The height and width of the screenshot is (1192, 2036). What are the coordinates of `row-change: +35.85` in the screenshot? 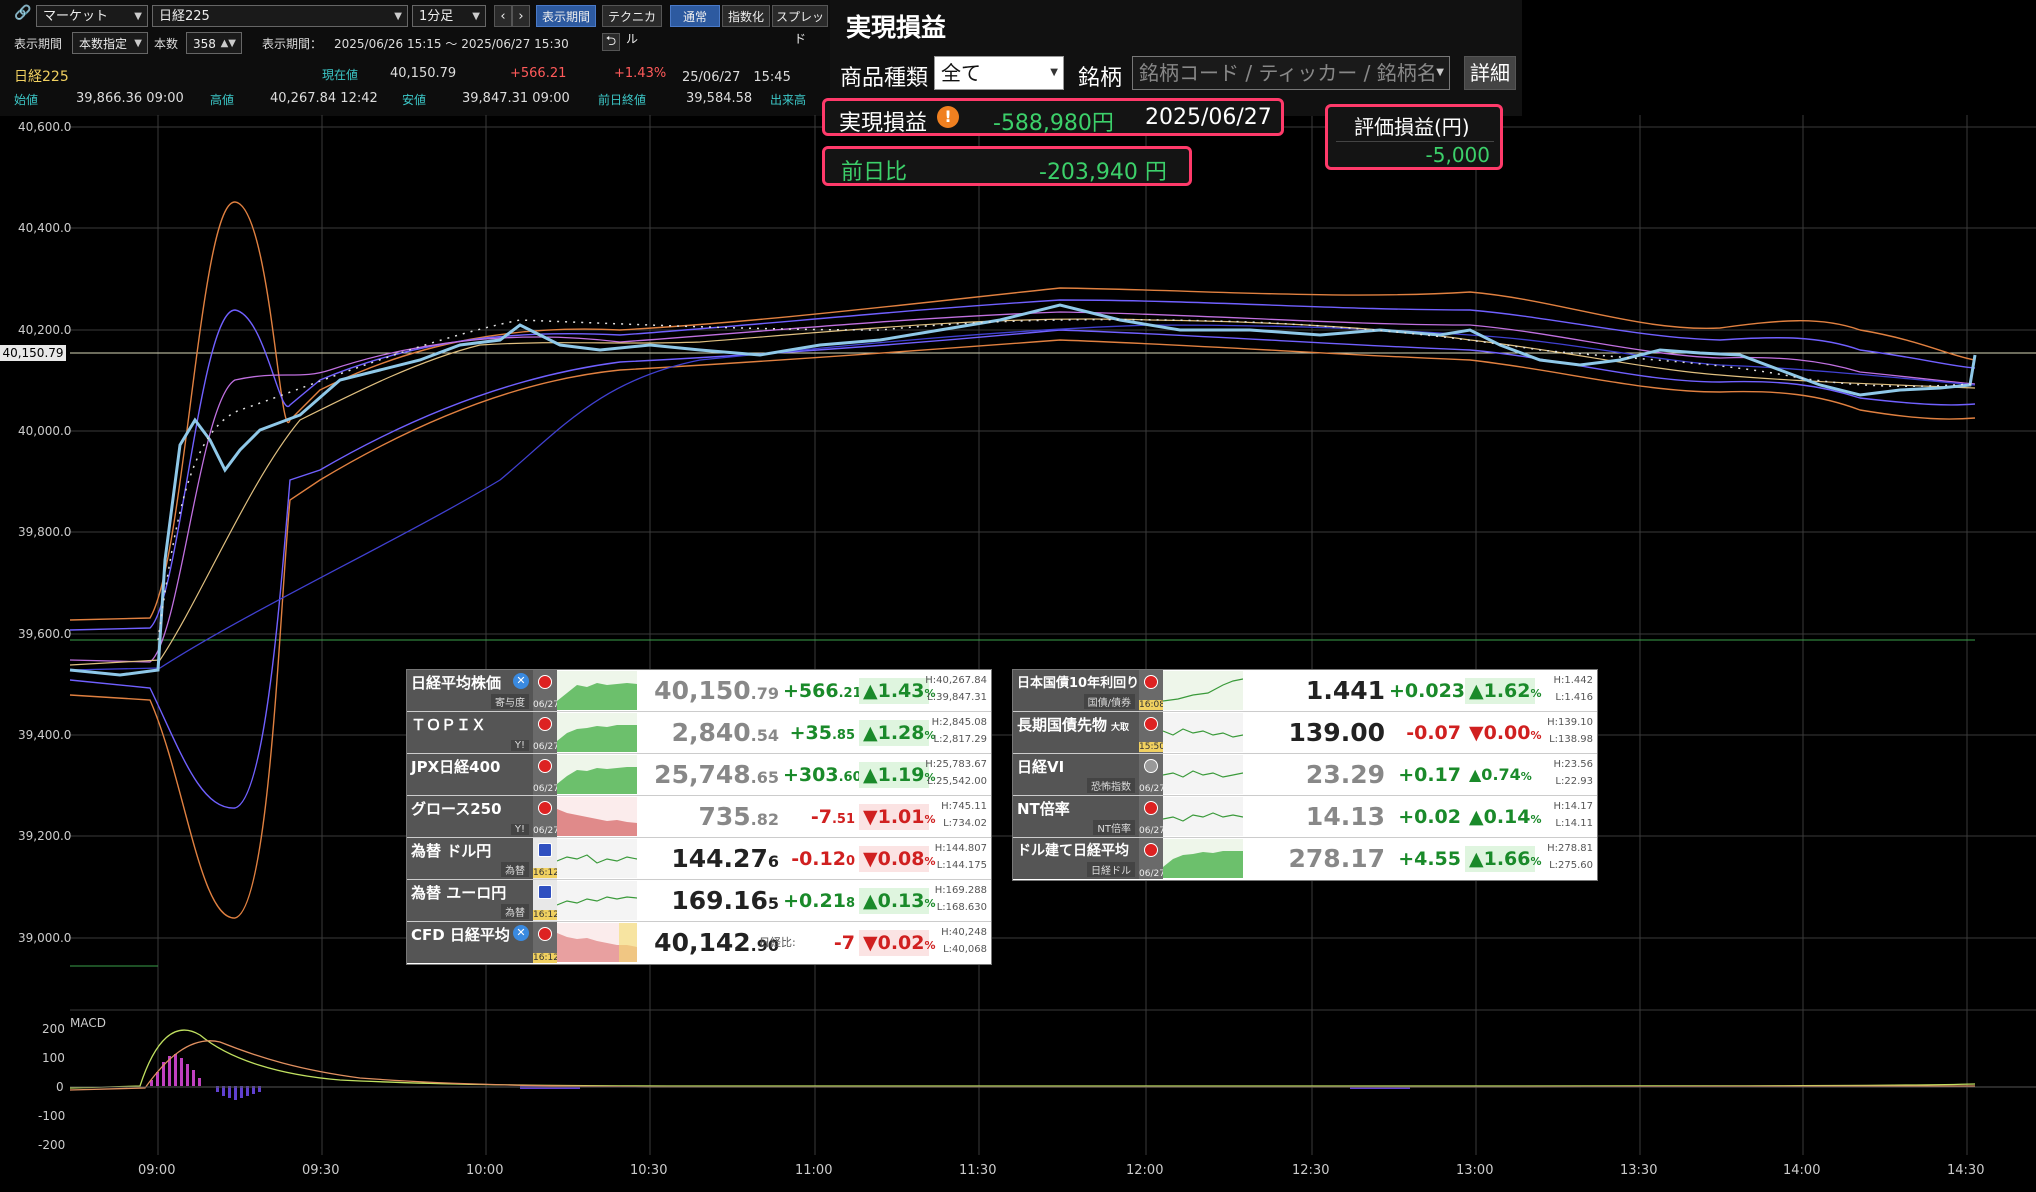 It's located at (819, 733).